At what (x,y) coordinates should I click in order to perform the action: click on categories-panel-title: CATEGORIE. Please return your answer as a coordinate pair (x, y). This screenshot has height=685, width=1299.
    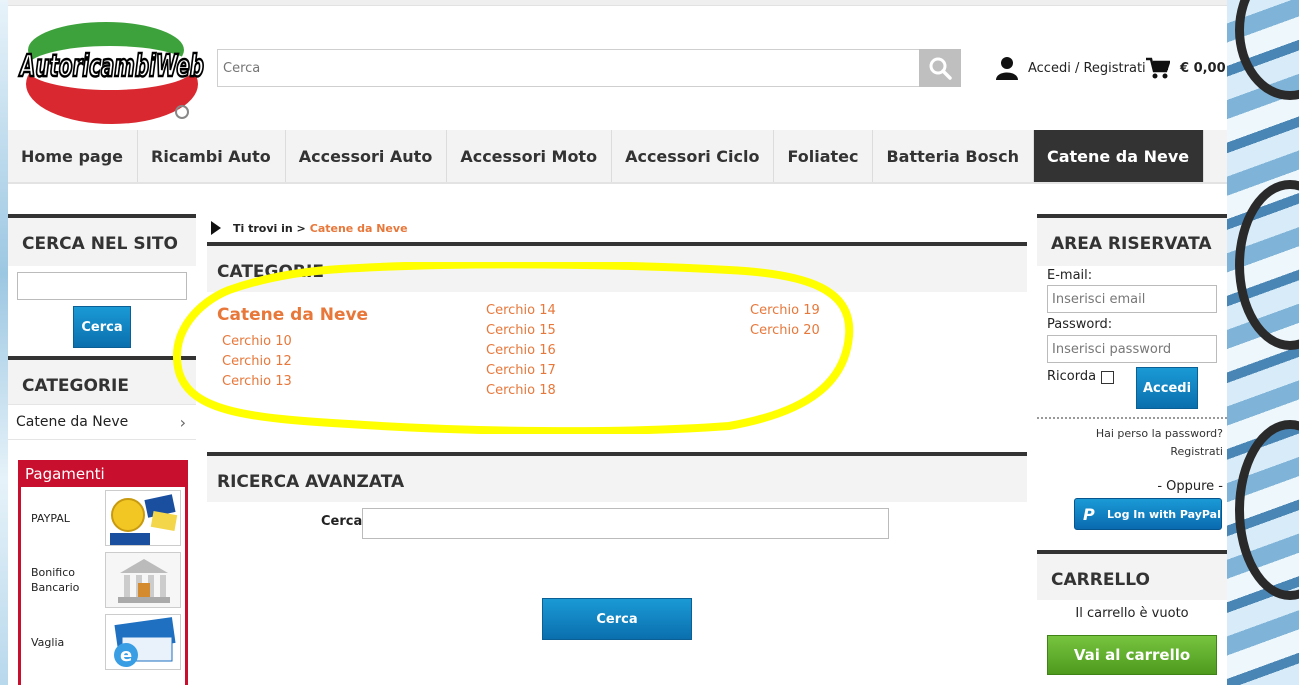
    Looking at the image, I should click on (617, 267).